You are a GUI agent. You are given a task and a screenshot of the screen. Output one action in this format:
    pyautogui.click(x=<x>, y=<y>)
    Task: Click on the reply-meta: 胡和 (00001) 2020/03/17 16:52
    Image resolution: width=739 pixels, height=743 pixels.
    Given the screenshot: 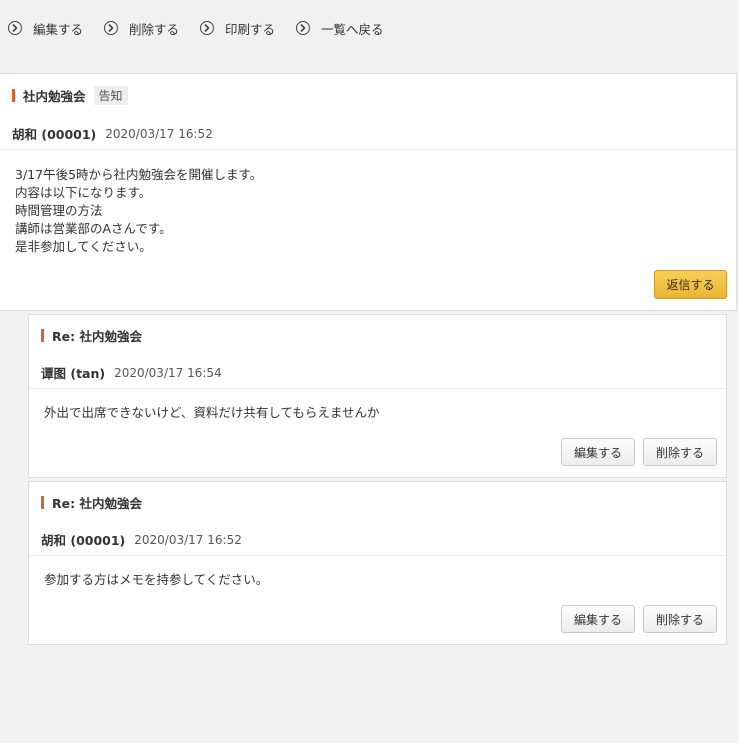 What is the action you would take?
    pyautogui.click(x=141, y=539)
    